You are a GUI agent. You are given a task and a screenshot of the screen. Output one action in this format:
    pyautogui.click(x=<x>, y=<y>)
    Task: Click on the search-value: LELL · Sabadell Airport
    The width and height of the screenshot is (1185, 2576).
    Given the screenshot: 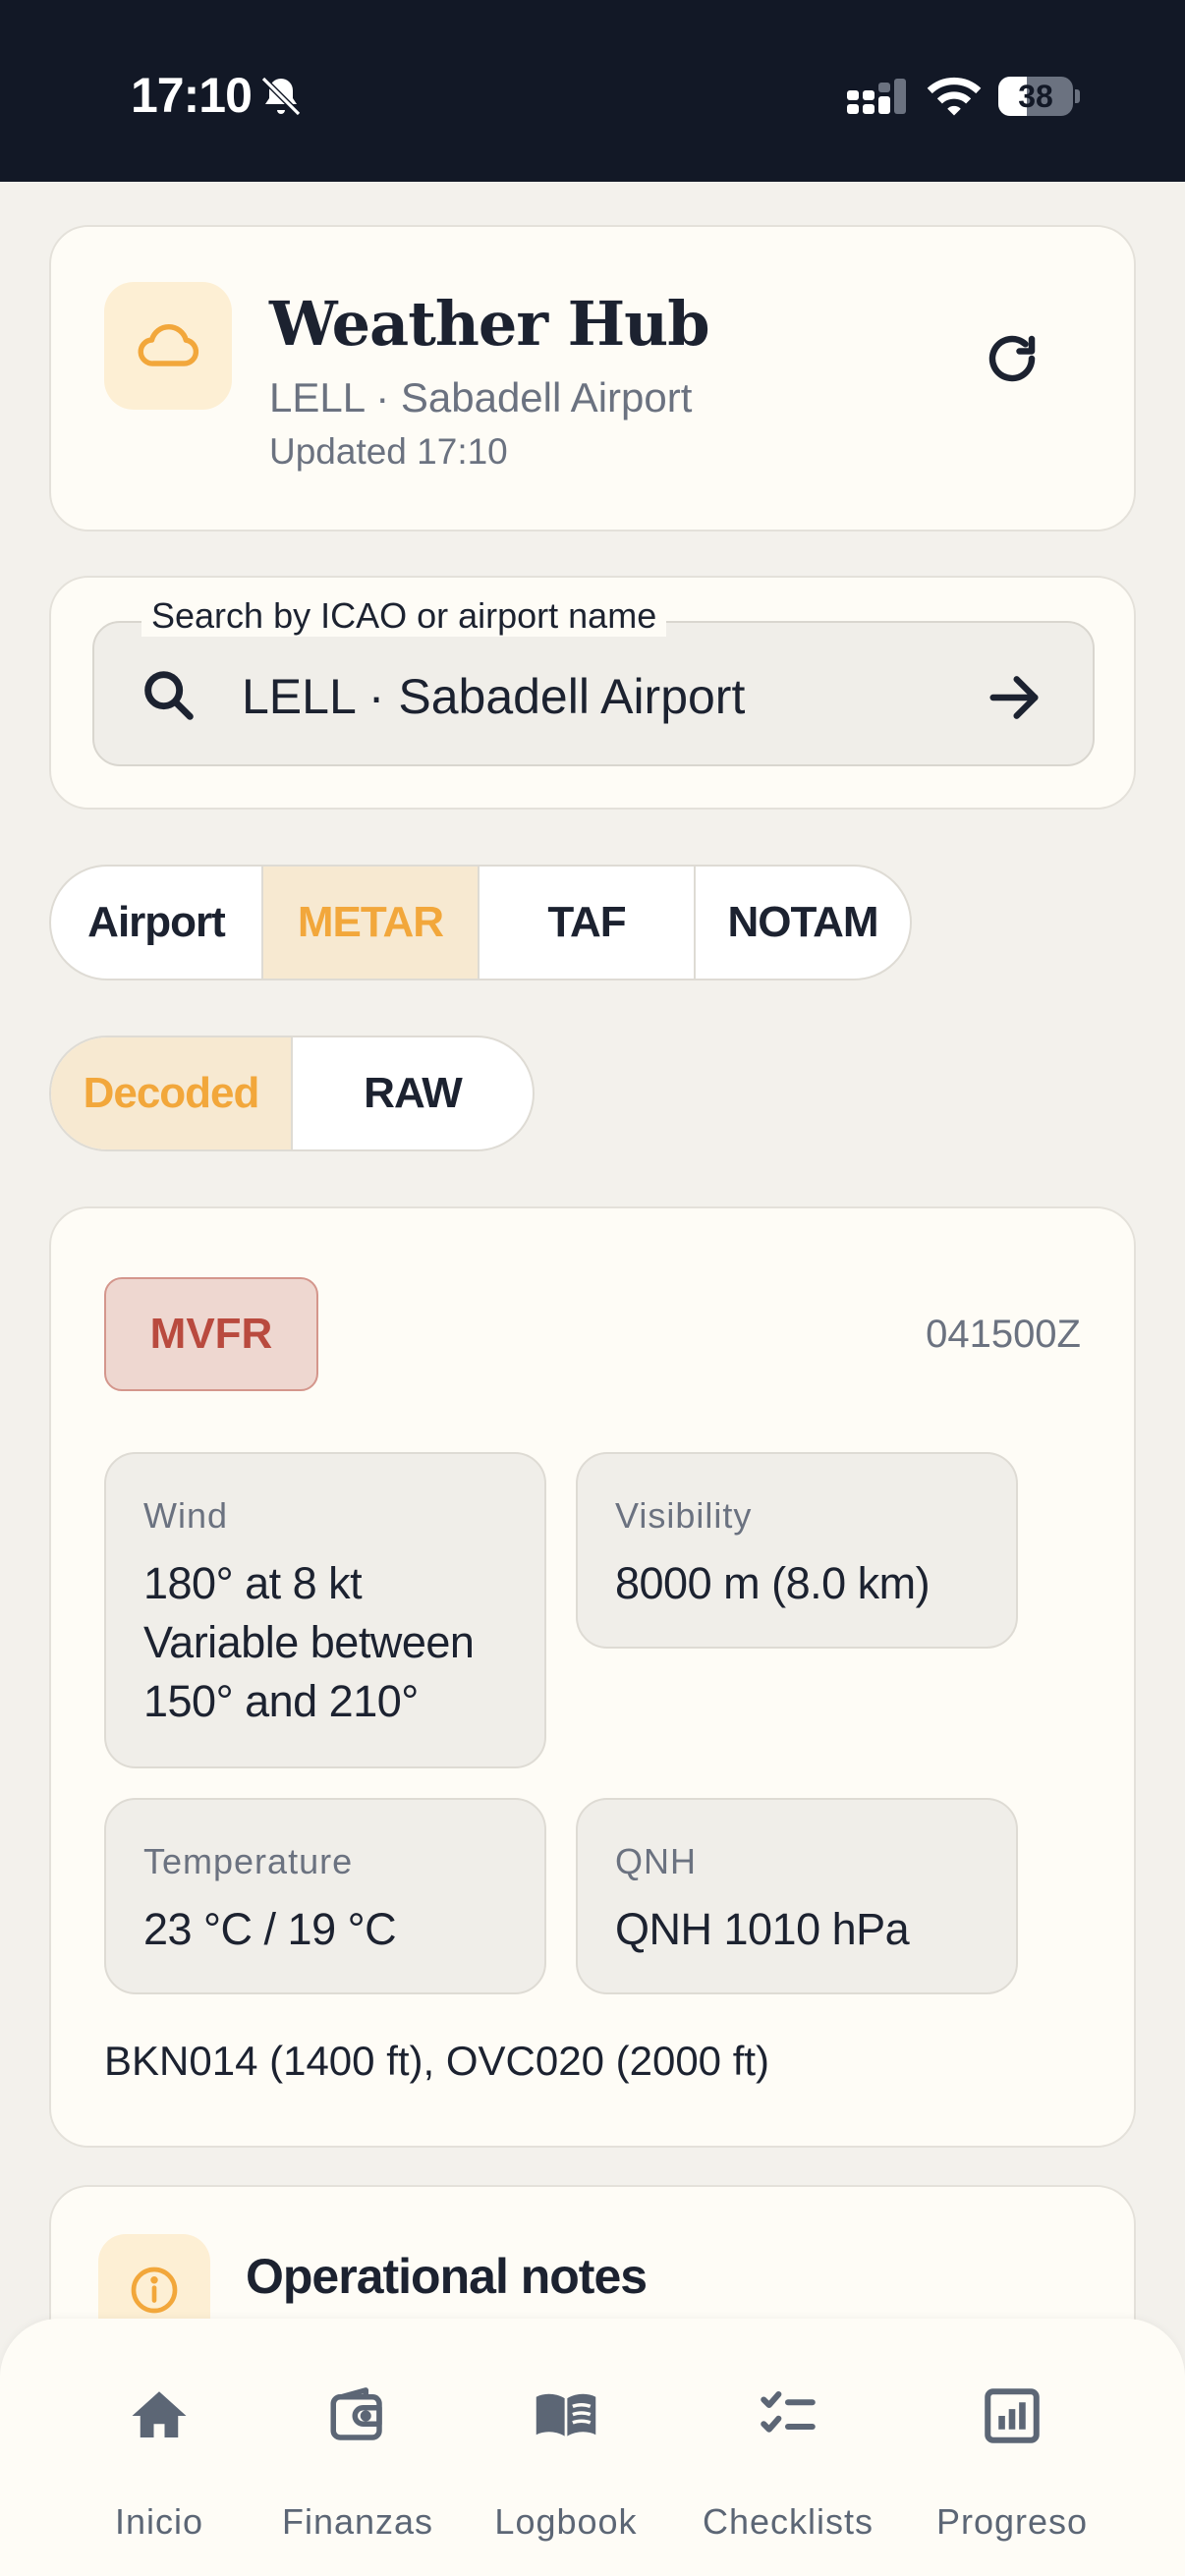 What is the action you would take?
    pyautogui.click(x=494, y=696)
    